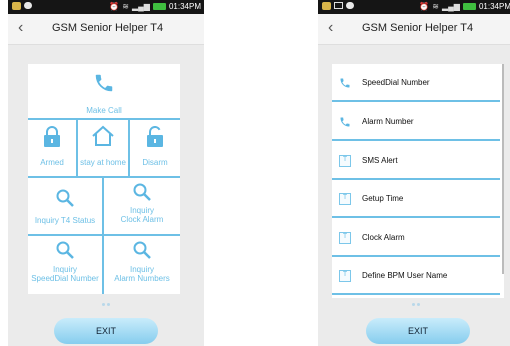 This screenshot has width=510, height=346. I want to click on inquiry-t4-status-tile: Inquiry T4 Status, so click(65, 206).